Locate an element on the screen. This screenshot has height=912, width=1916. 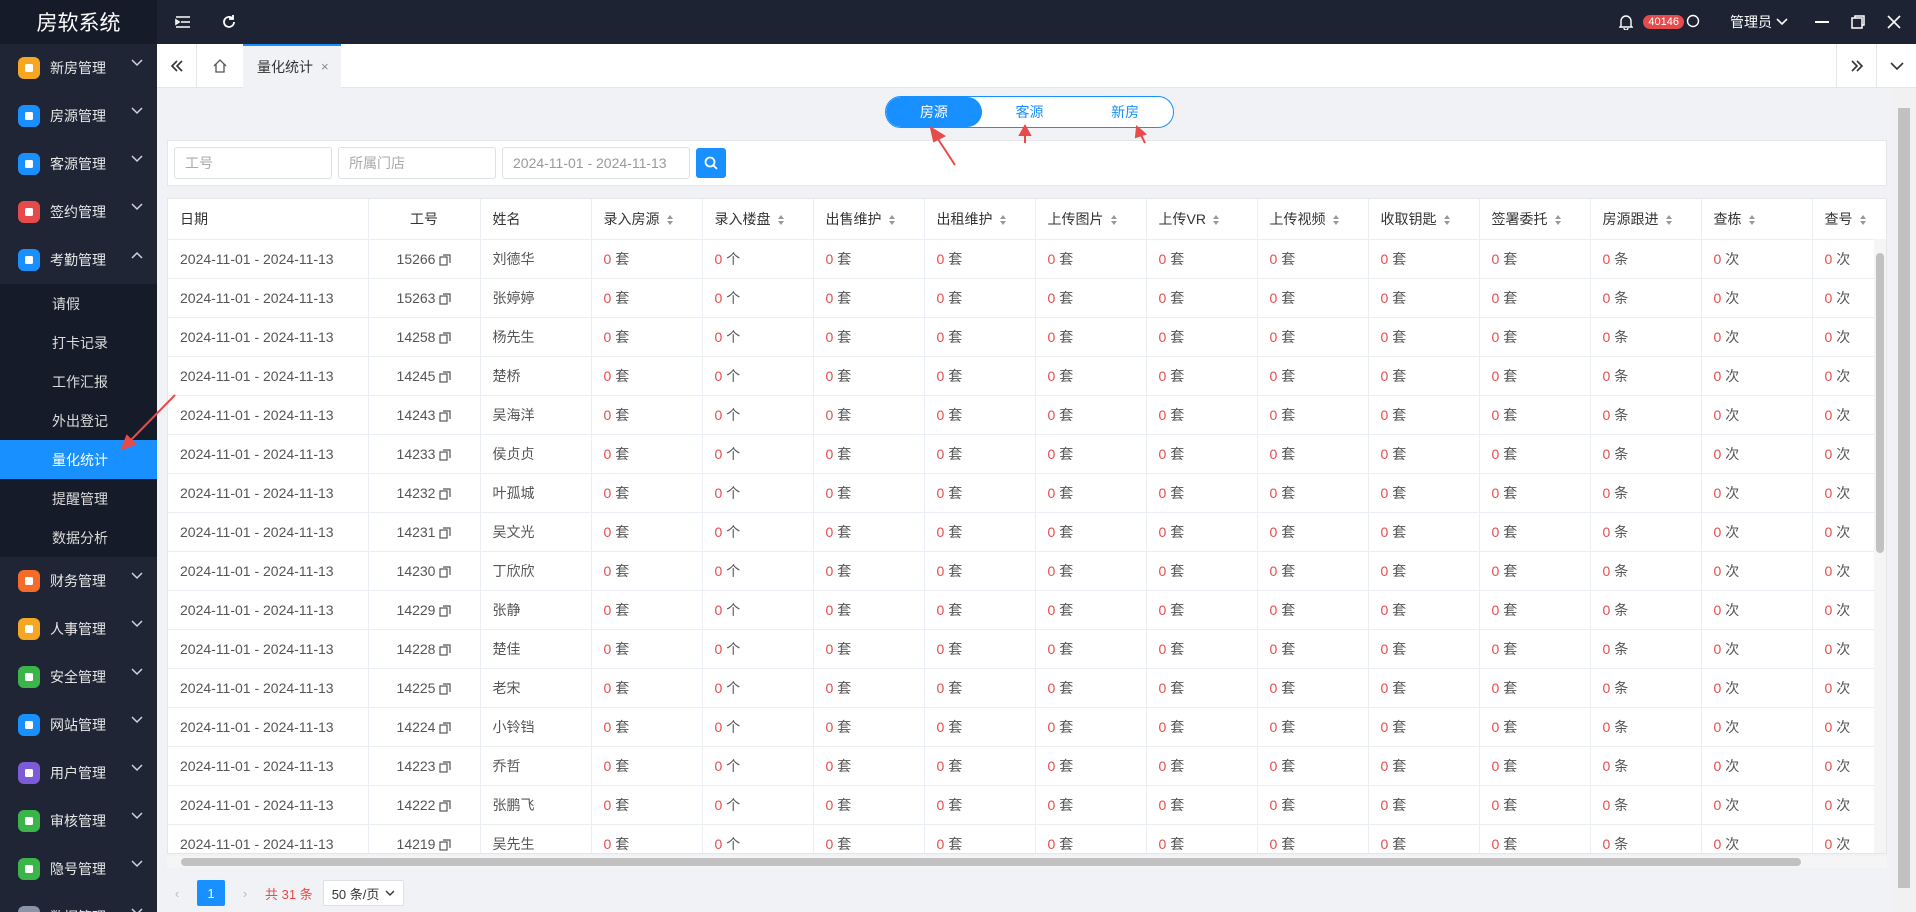
notification-bell-icon is located at coordinates (1626, 22).